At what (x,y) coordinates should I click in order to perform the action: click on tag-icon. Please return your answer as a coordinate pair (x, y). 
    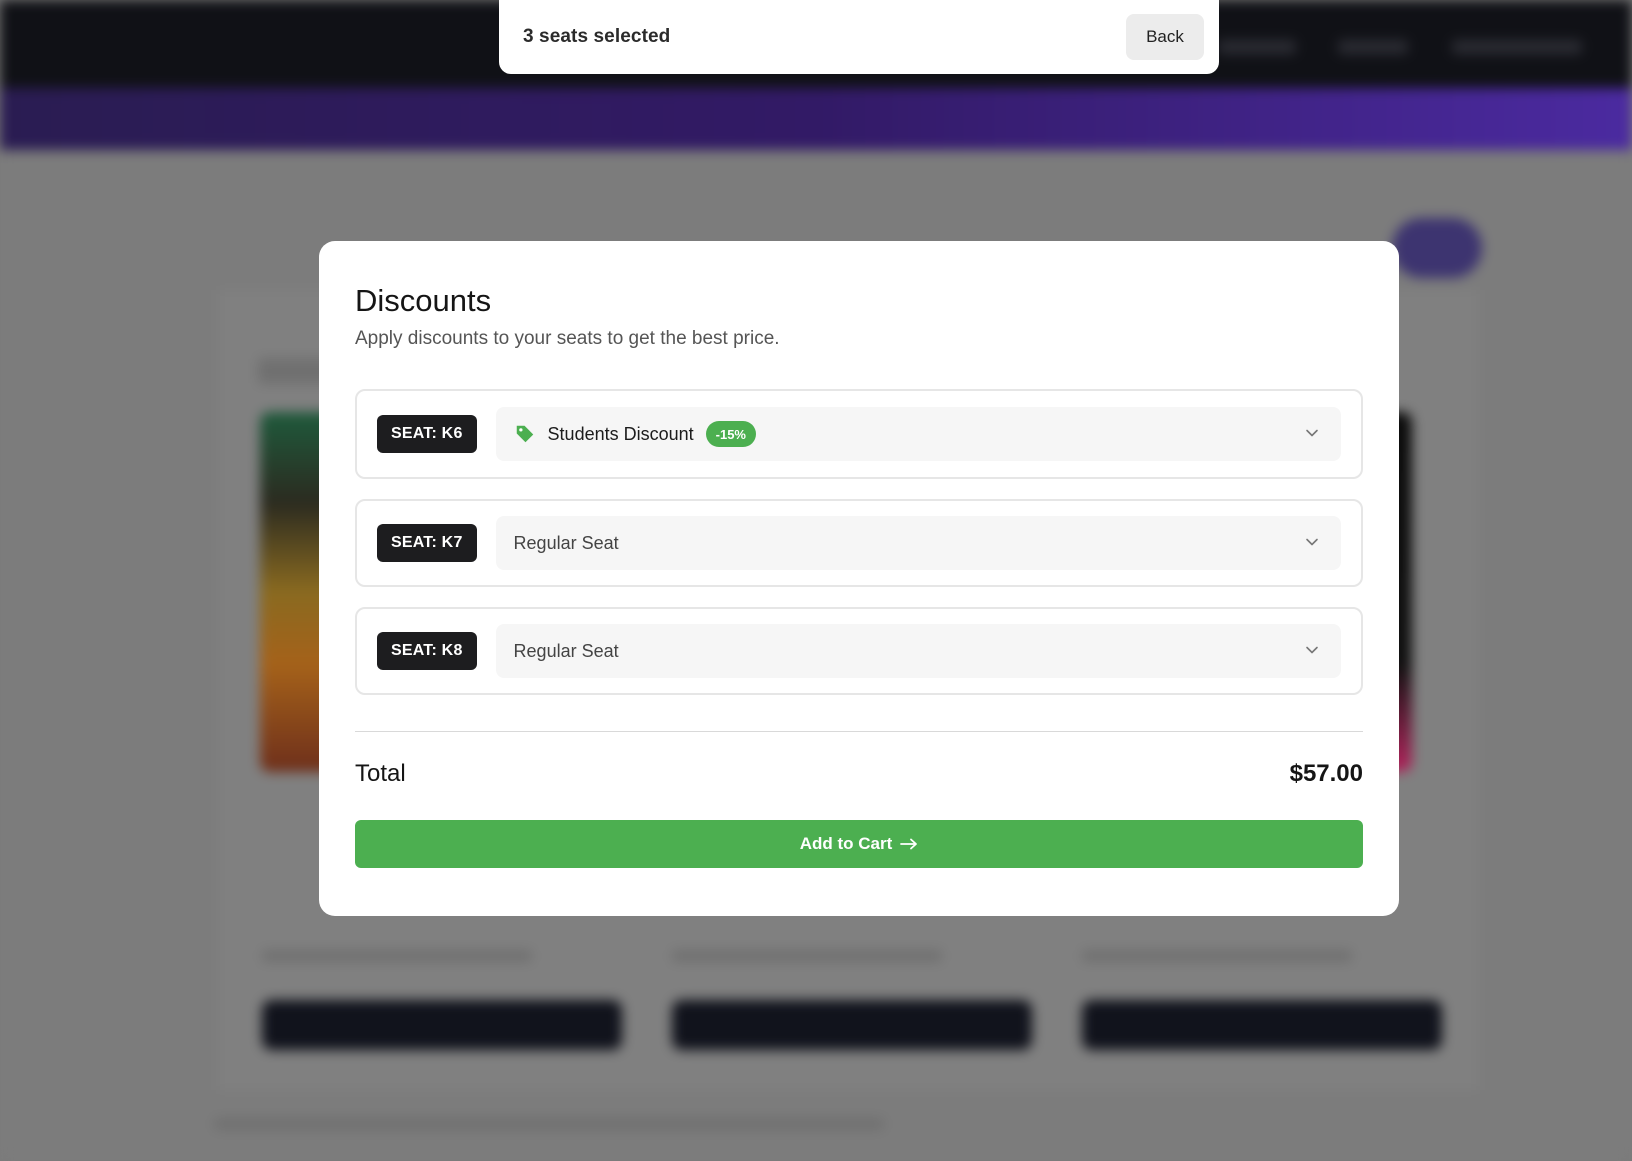
    Looking at the image, I should click on (524, 434).